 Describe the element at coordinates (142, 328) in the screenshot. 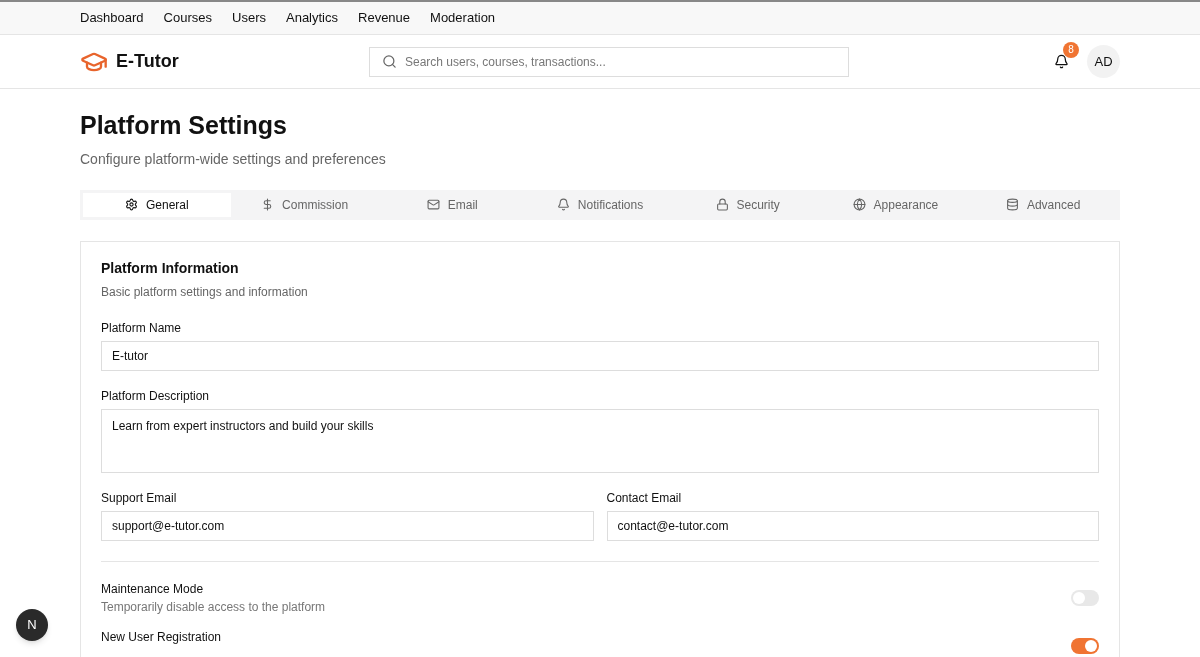

I see `field-label: Platform Name` at that location.